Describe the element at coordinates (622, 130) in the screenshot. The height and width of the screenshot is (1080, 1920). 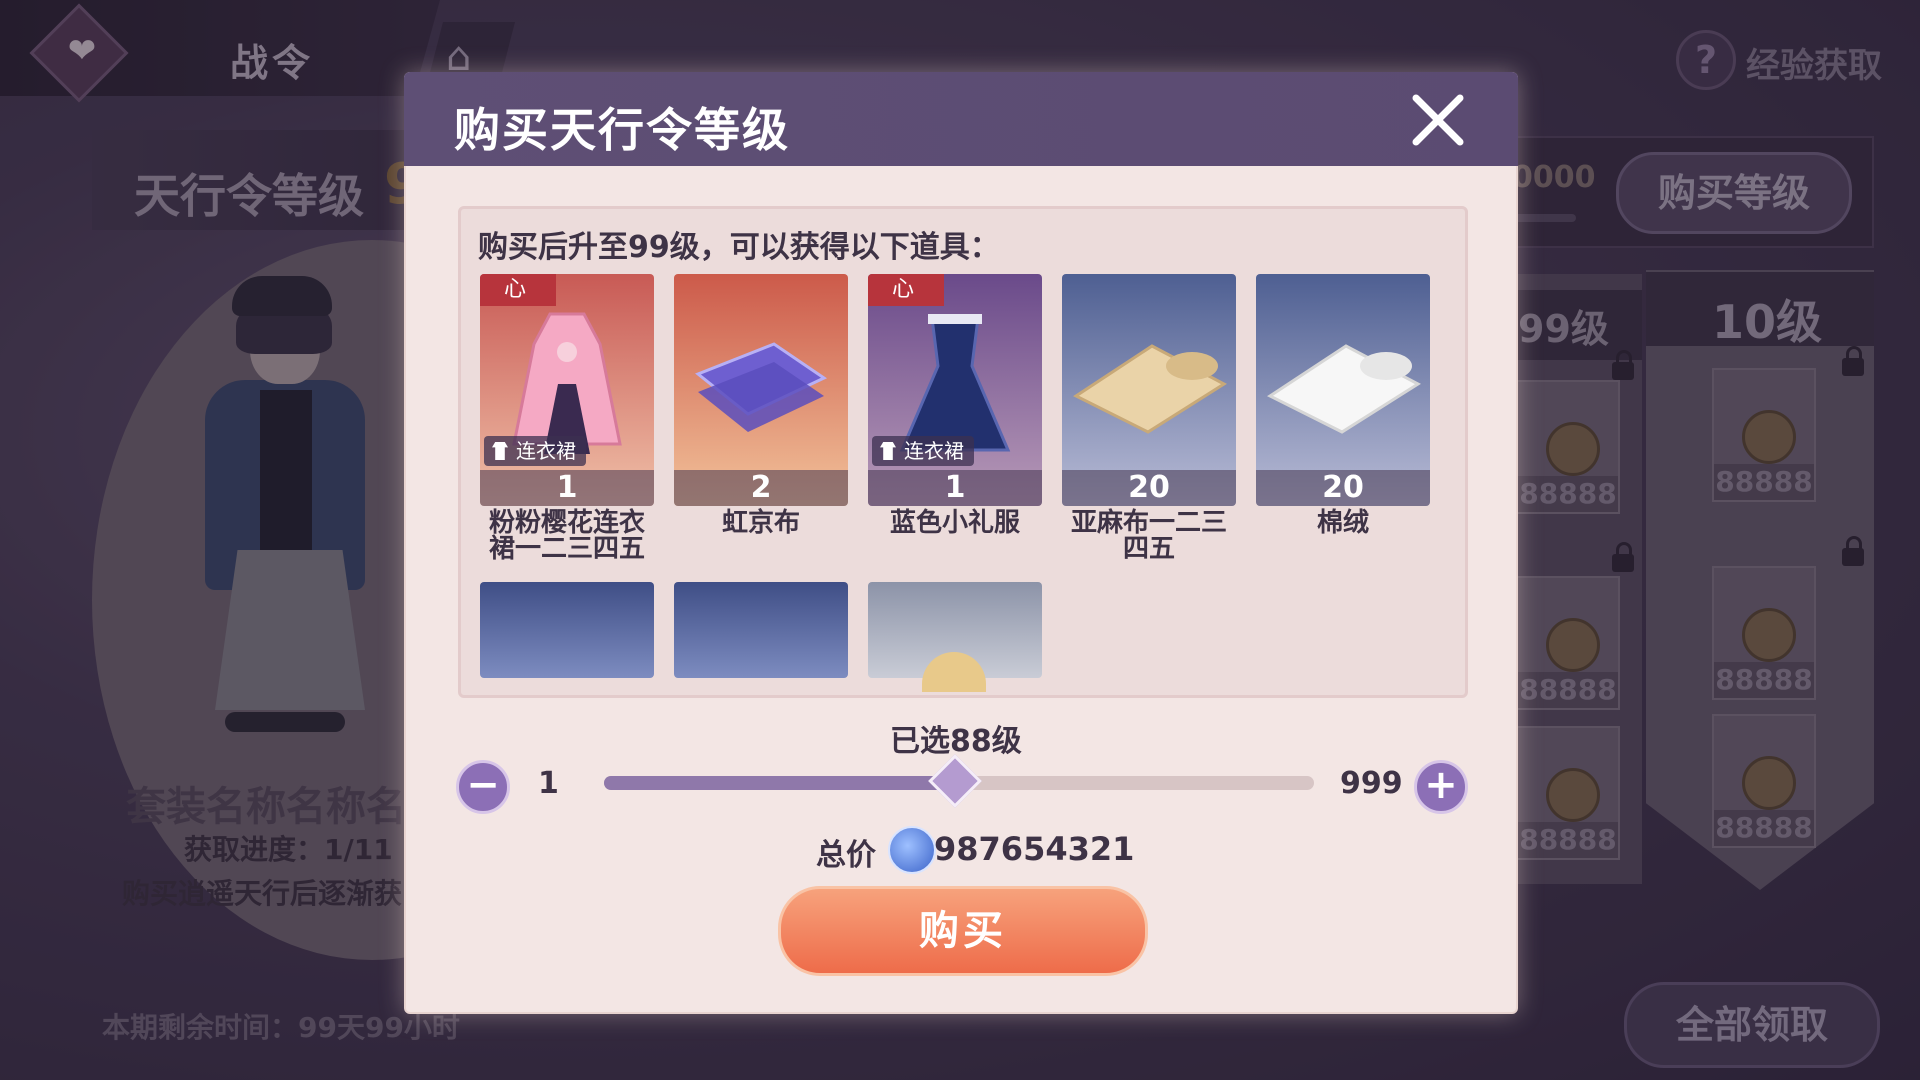
I see `dialog-title: 购买天行令等级` at that location.